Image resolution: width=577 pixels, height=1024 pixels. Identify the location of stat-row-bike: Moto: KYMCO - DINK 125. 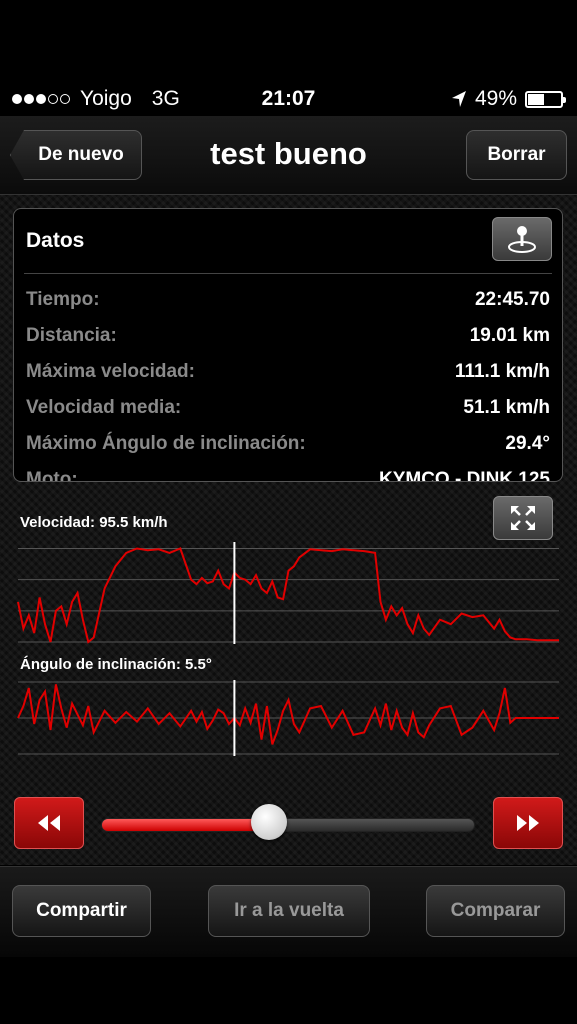
(288, 475).